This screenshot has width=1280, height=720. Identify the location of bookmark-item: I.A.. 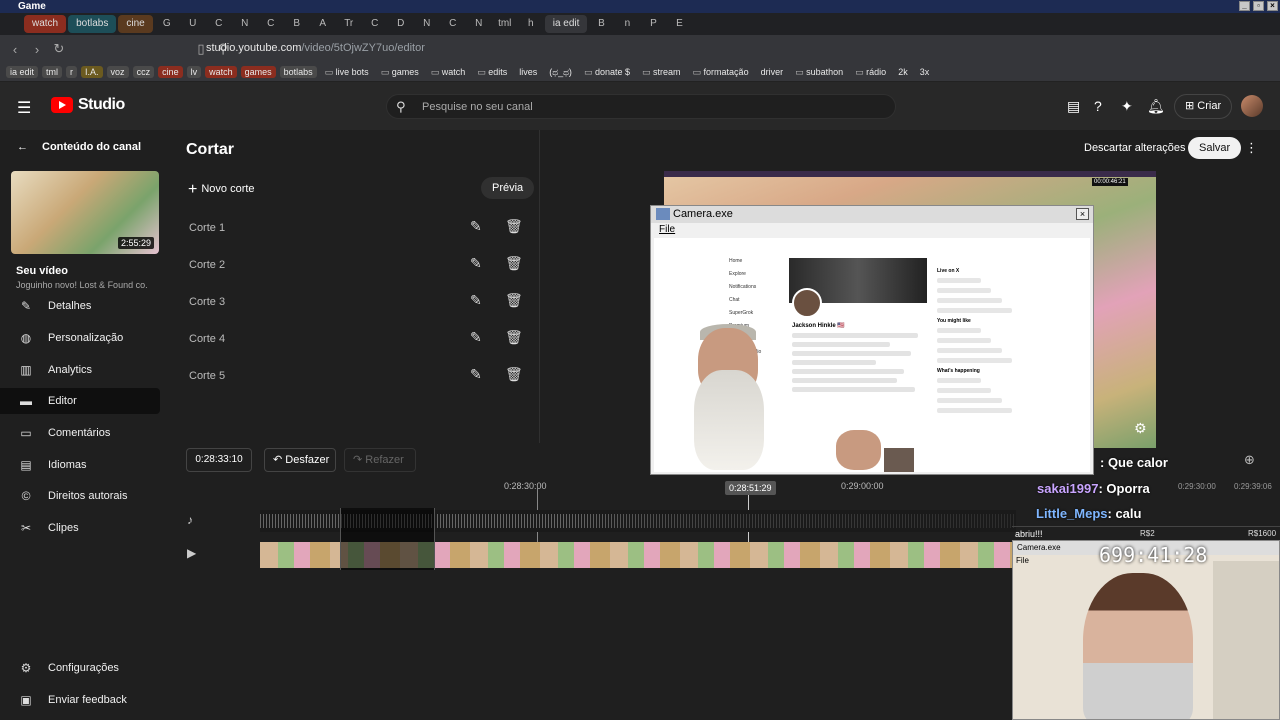
(92, 72).